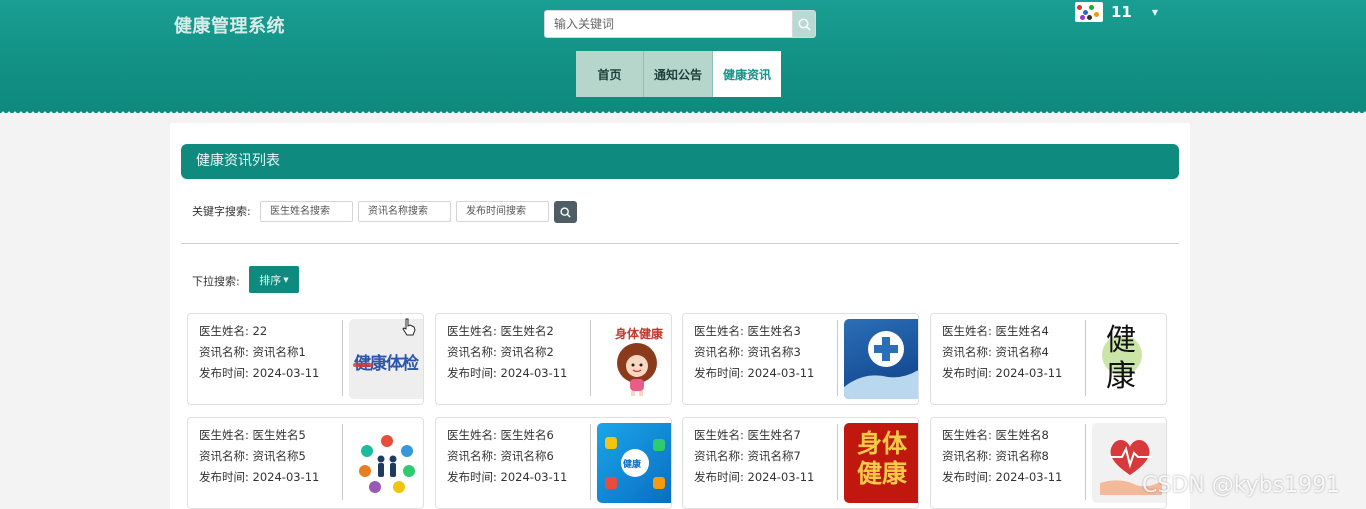 This screenshot has width=1366, height=509. I want to click on publish-time-search-input, so click(502, 211).